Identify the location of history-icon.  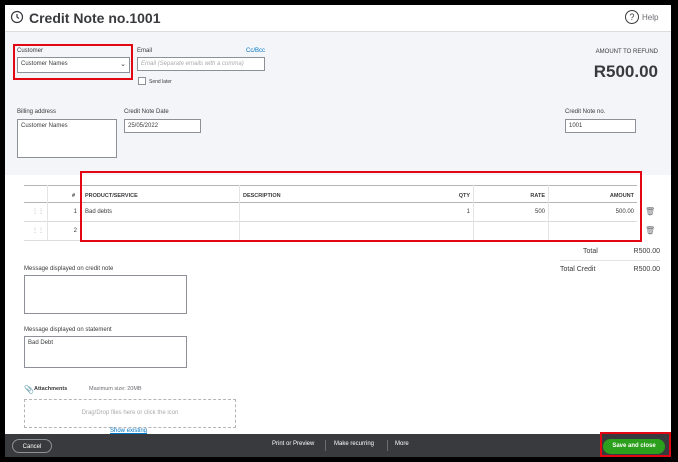
(17, 17).